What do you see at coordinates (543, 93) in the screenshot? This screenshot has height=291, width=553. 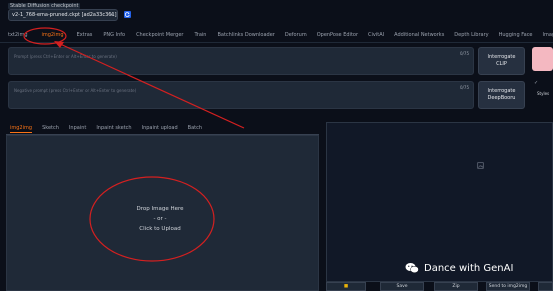 I see `styles-label: Styles` at bounding box center [543, 93].